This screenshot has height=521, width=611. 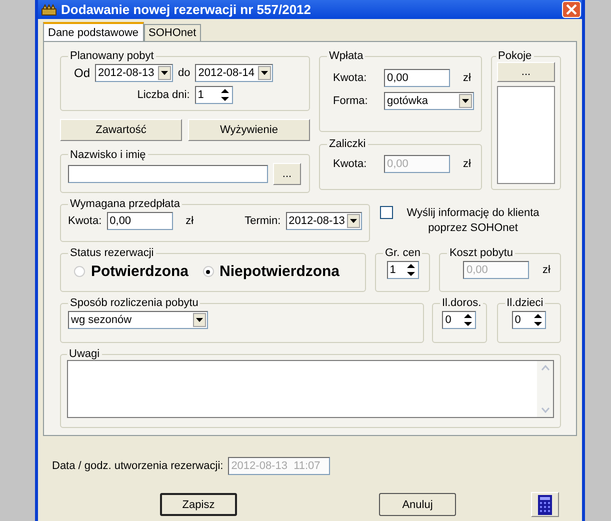 What do you see at coordinates (168, 173) in the screenshot?
I see `name-field` at bounding box center [168, 173].